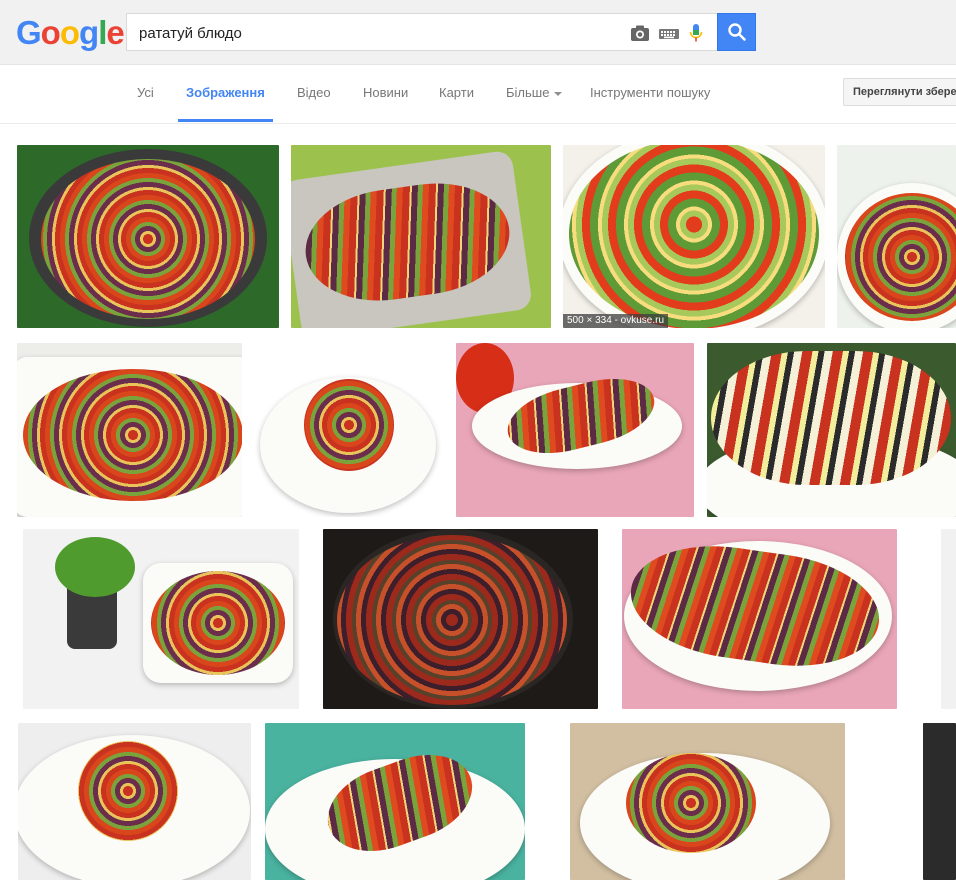 This screenshot has height=880, width=956. Describe the element at coordinates (456, 92) in the screenshot. I see `tab-maps: Карти` at that location.